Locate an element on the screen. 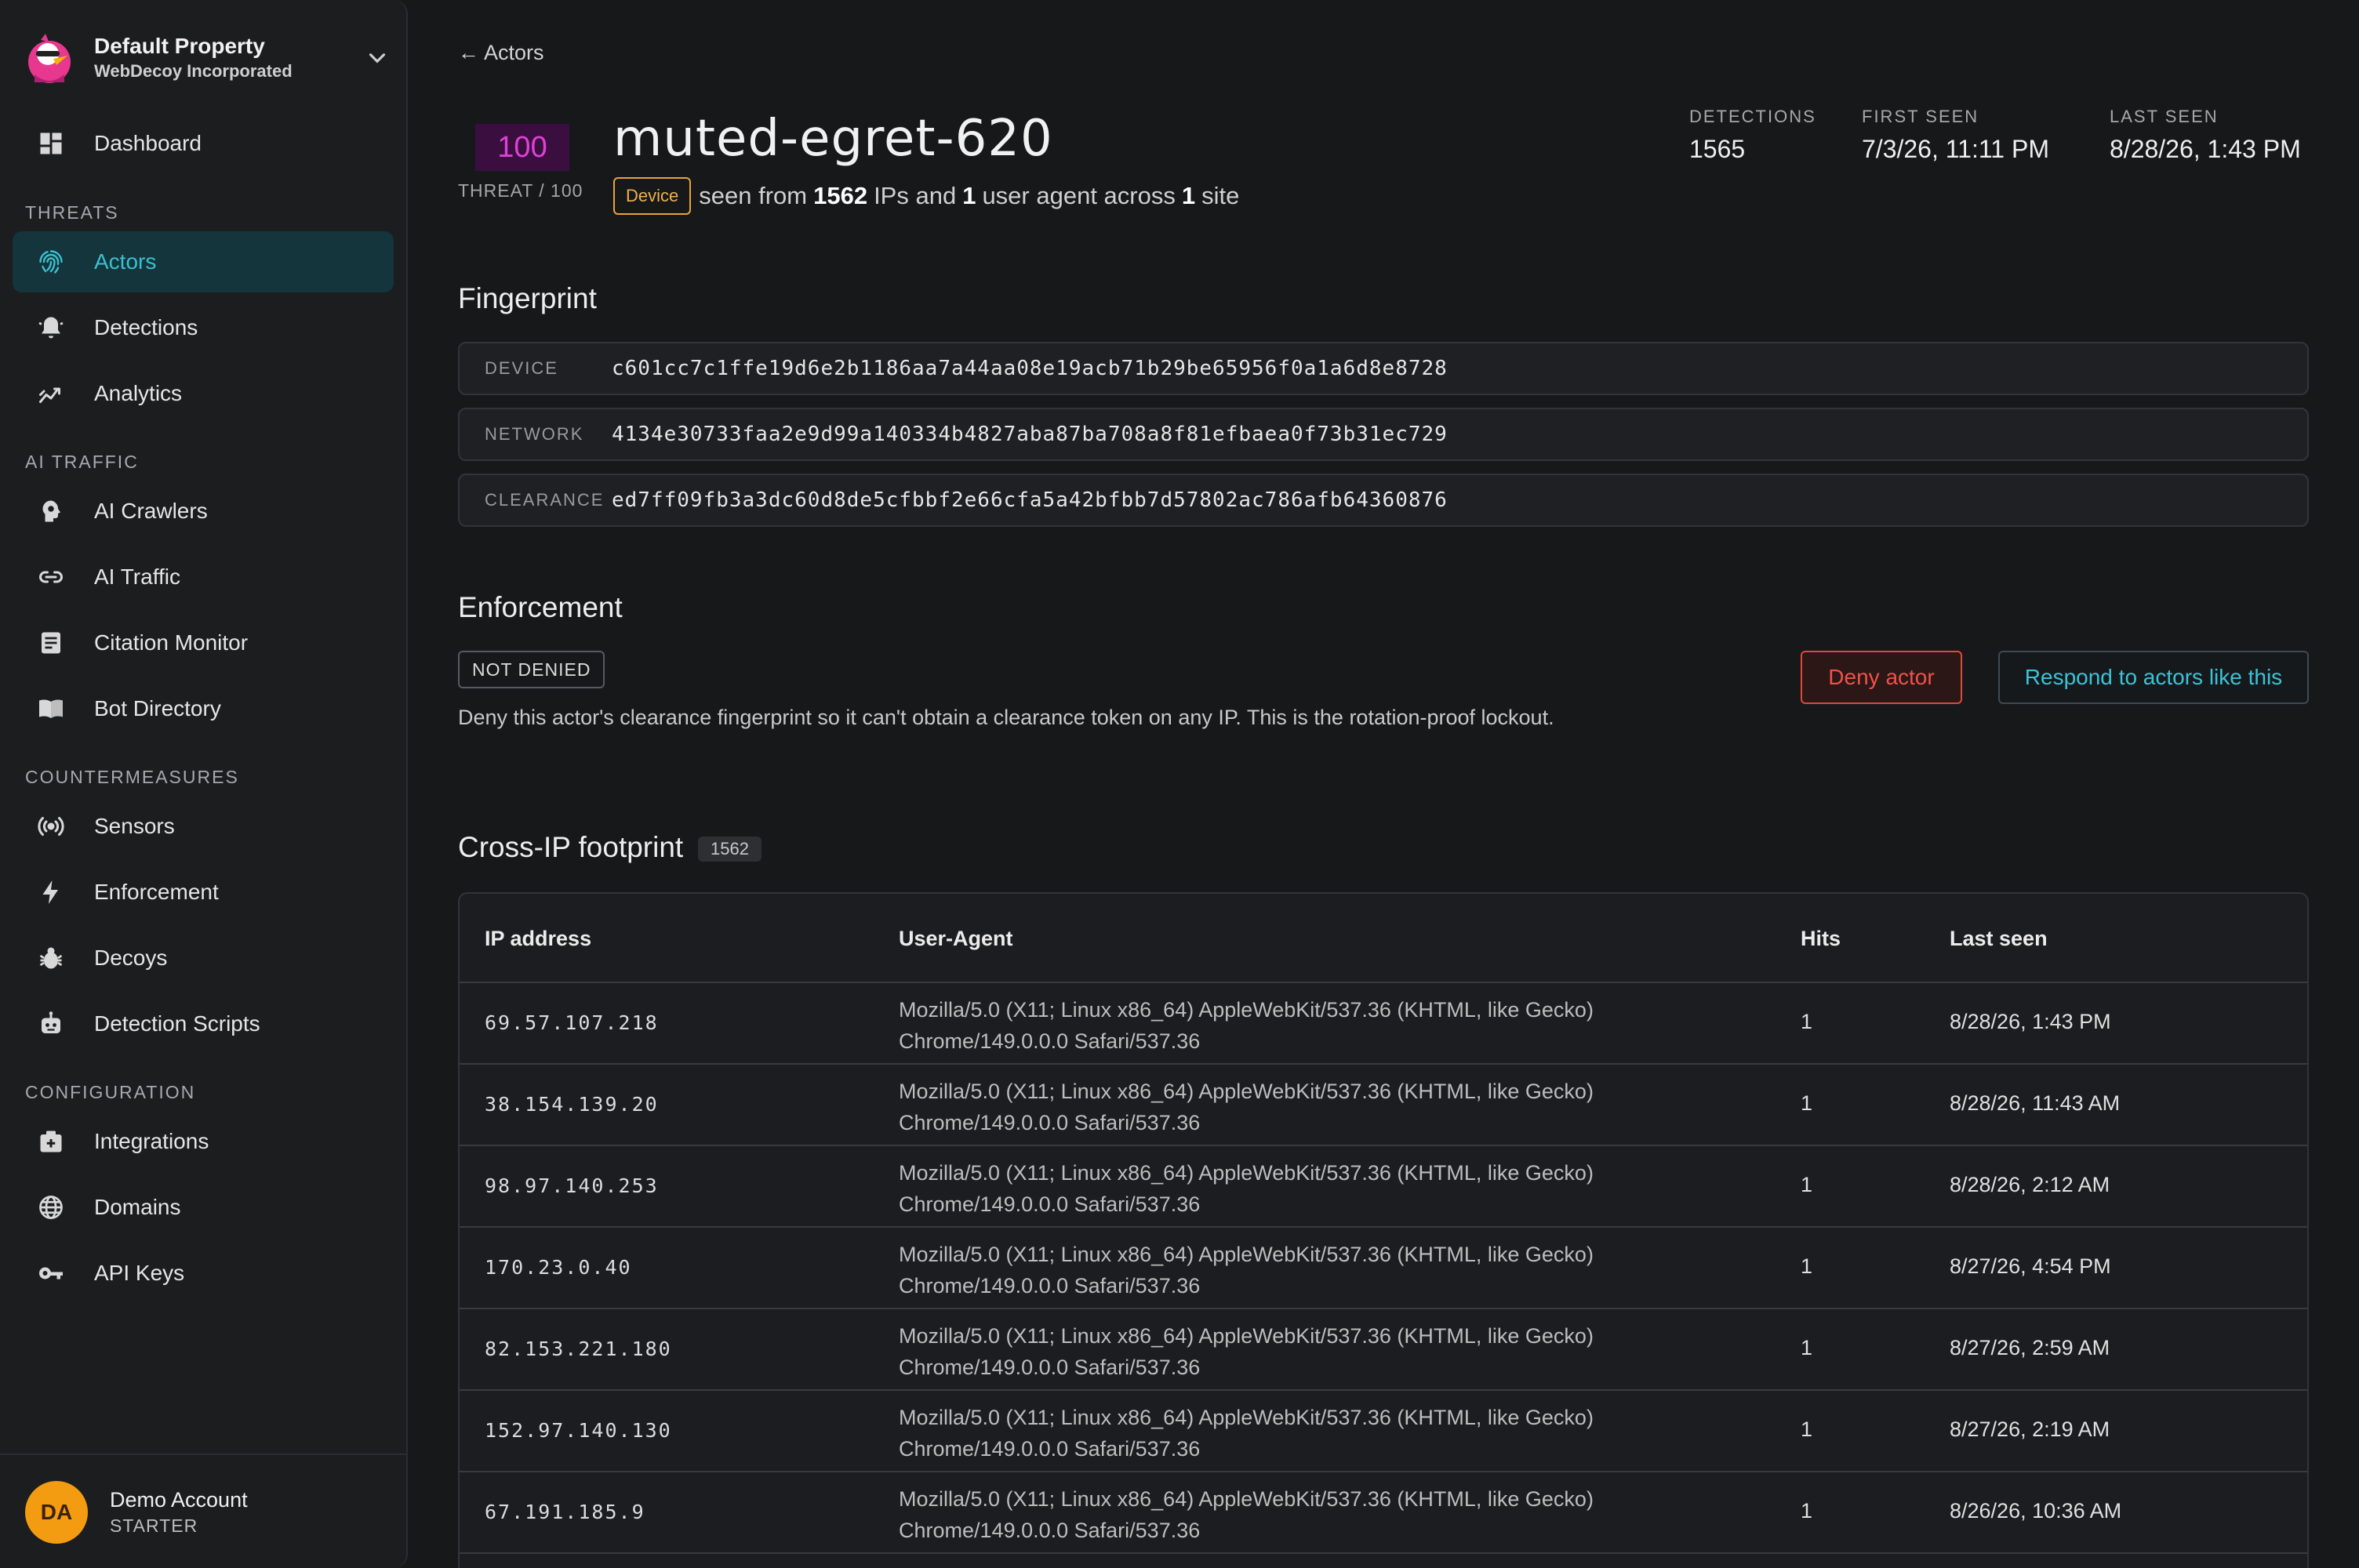 Image resolution: width=2359 pixels, height=1568 pixels. cell-ip: 67.191.185.9 is located at coordinates (565, 1512).